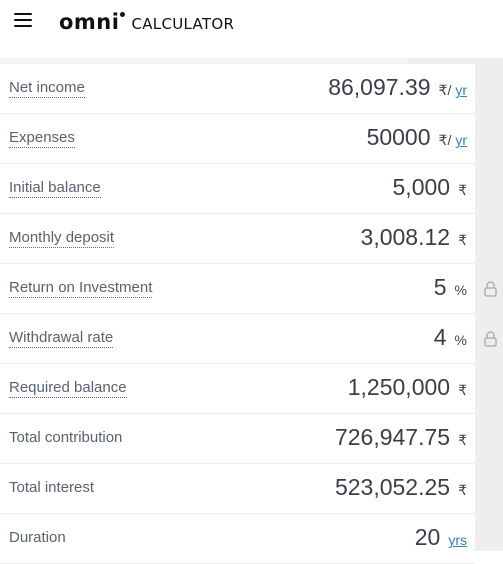 The width and height of the screenshot is (503, 564). What do you see at coordinates (237, 239) in the screenshot?
I see `calculator-row: Monthly deposit 3,008.12 ₹` at bounding box center [237, 239].